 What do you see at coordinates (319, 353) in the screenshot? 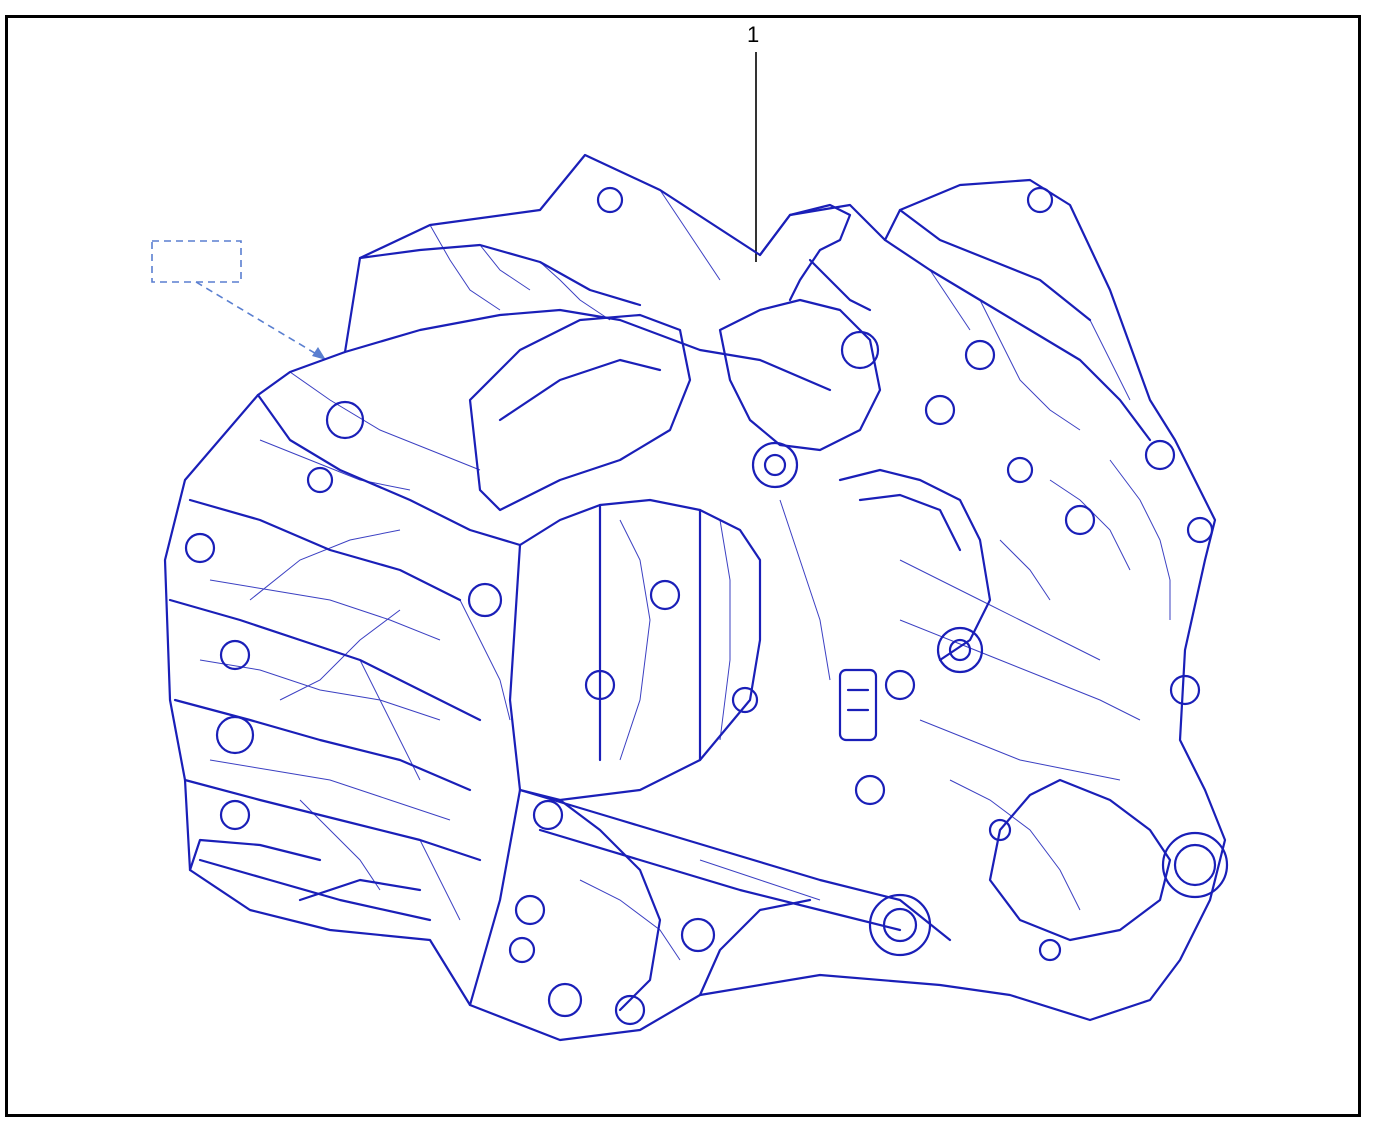
I see `placeholder-arrowhead` at bounding box center [319, 353].